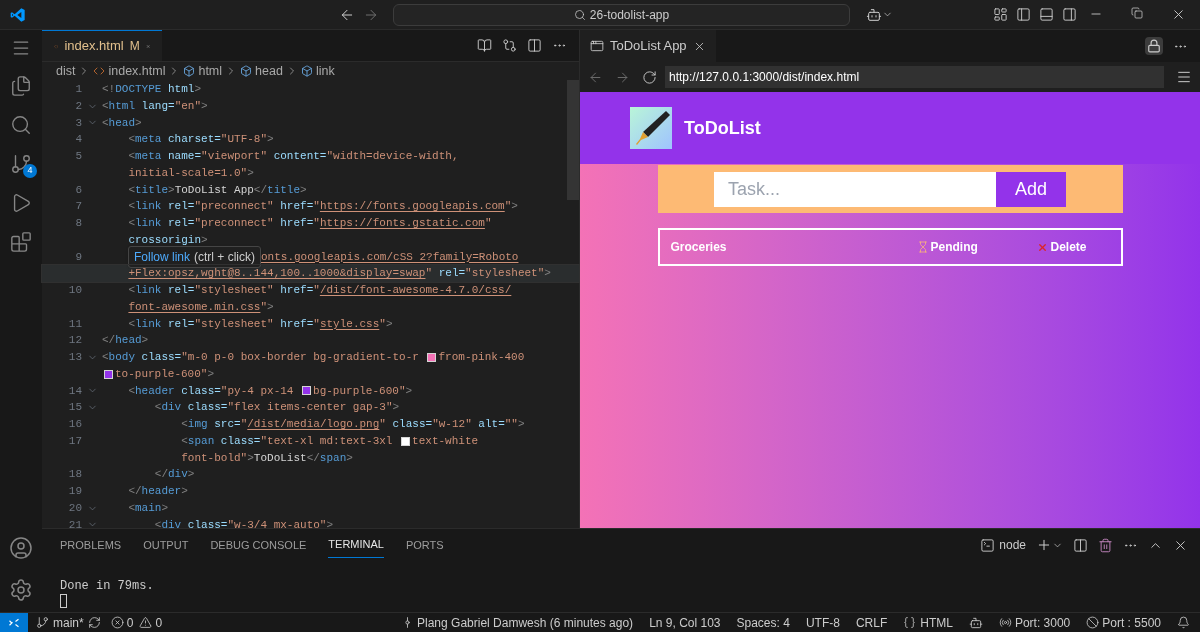 Image resolution: width=1200 pixels, height=632 pixels. What do you see at coordinates (651, 128) in the screenshot?
I see `pen-logo-icon` at bounding box center [651, 128].